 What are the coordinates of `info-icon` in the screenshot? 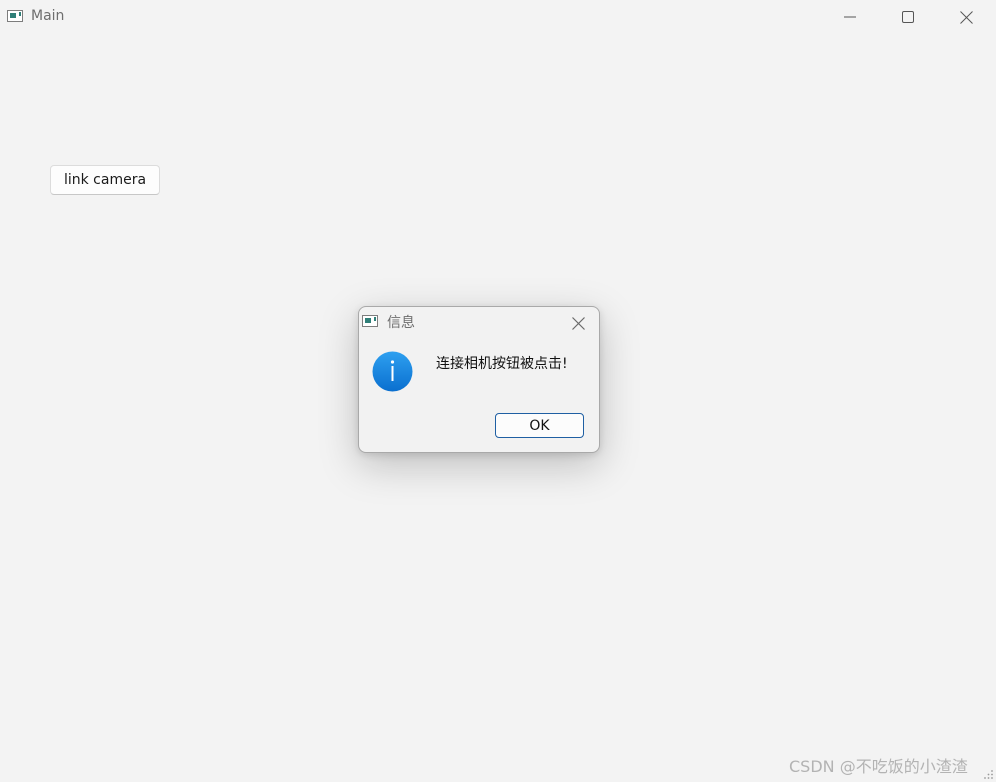 It's located at (392, 371).